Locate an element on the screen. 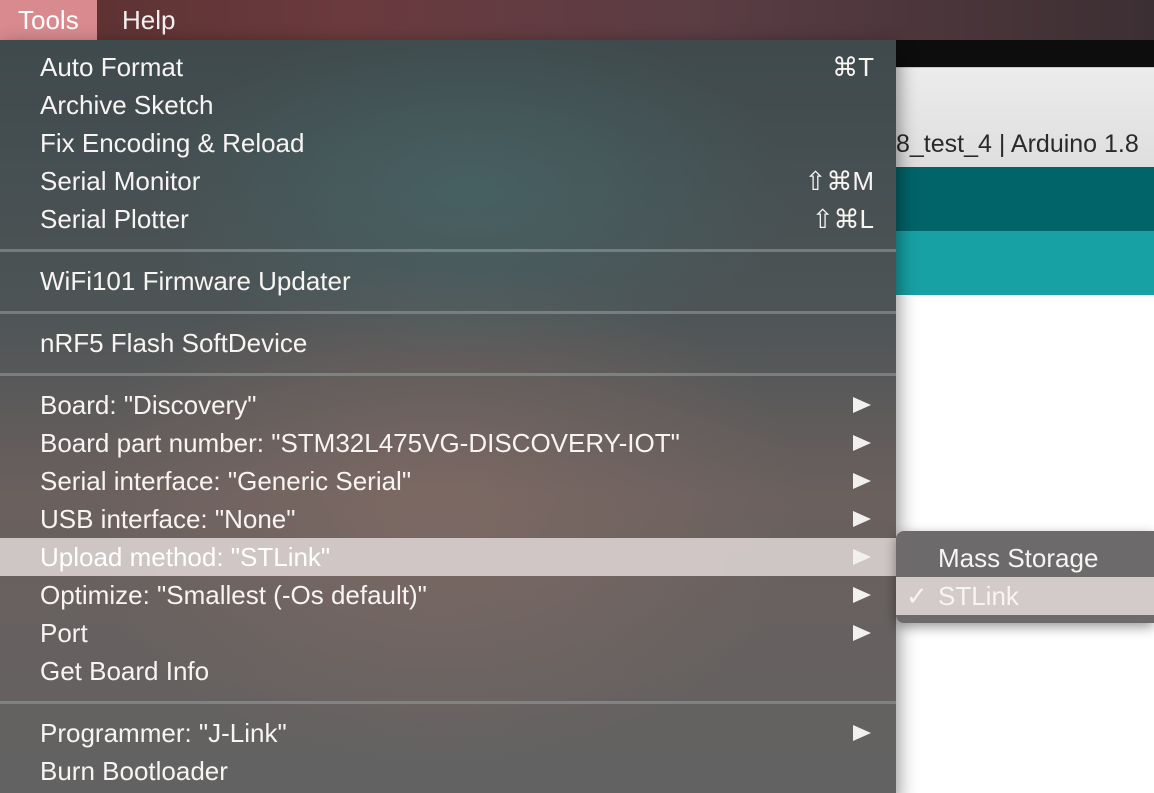 Image resolution: width=1154 pixels, height=793 pixels. menu-item-usb-interface: USB interface: "None" is located at coordinates (448, 519).